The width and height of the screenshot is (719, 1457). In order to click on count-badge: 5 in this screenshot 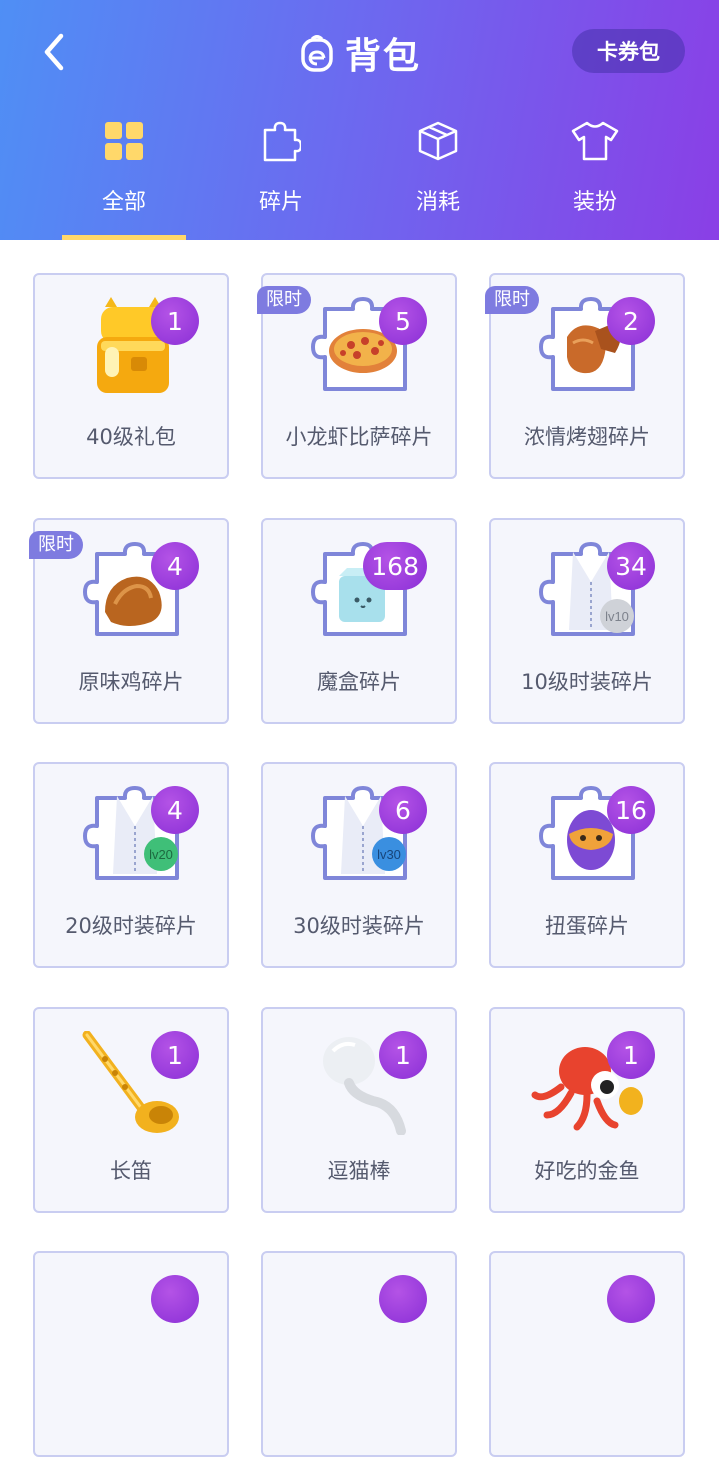, I will do `click(403, 321)`.